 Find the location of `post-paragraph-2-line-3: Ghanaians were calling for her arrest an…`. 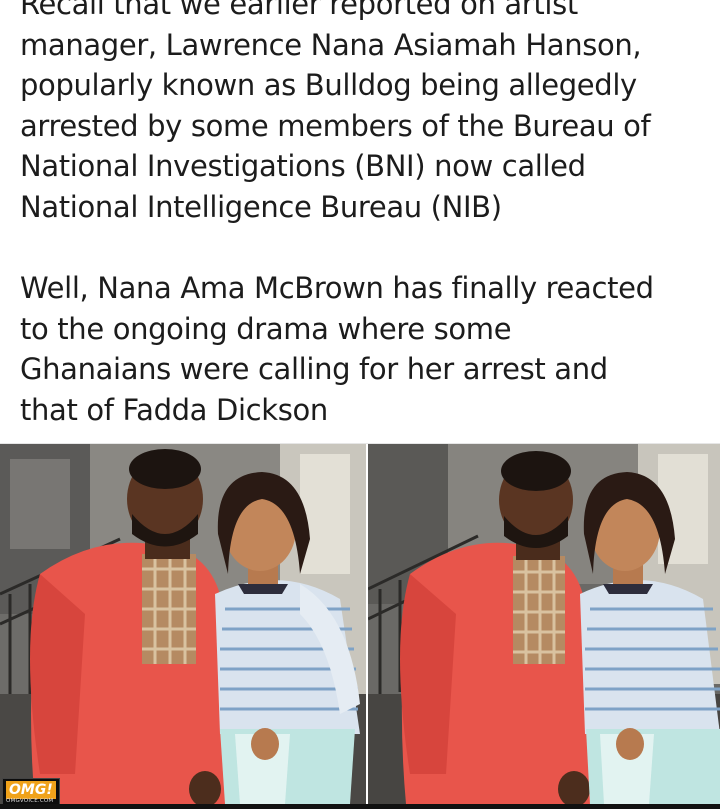

post-paragraph-2-line-3: Ghanaians were calling for her arrest an… is located at coordinates (314, 369).